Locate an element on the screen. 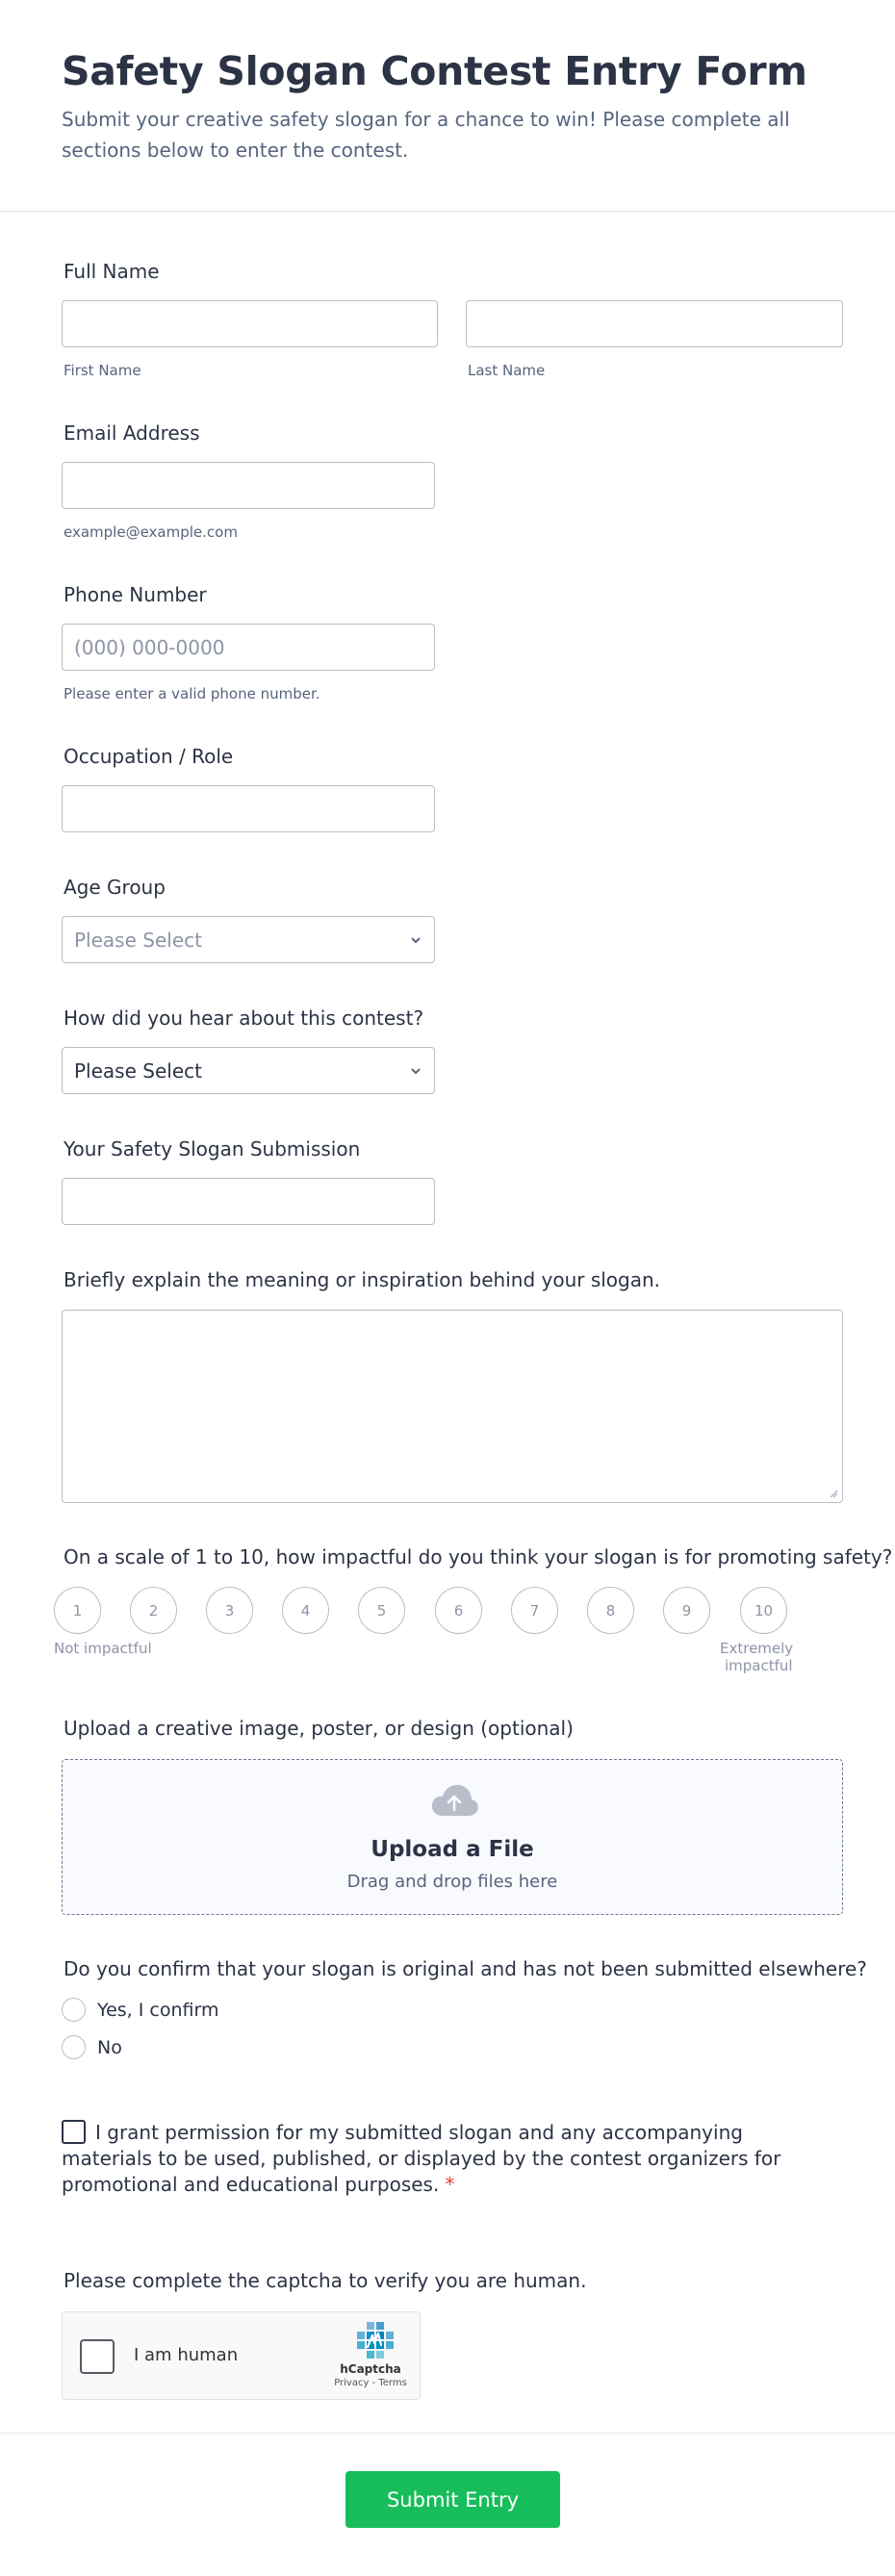  cloud-upload-icon is located at coordinates (454, 1800).